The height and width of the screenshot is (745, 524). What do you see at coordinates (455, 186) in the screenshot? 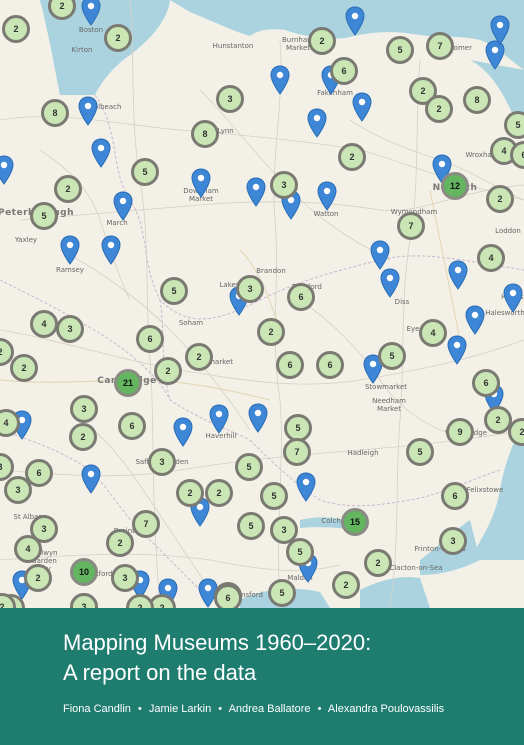
I see `museum-cluster-marker: 12` at bounding box center [455, 186].